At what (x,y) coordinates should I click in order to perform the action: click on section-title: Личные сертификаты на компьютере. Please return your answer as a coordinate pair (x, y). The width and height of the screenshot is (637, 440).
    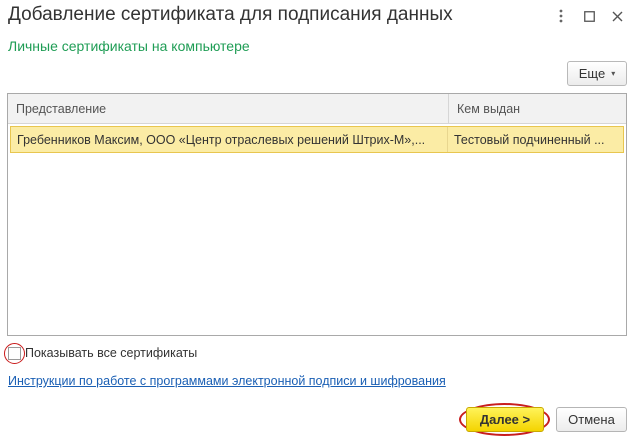
    Looking at the image, I should click on (129, 46).